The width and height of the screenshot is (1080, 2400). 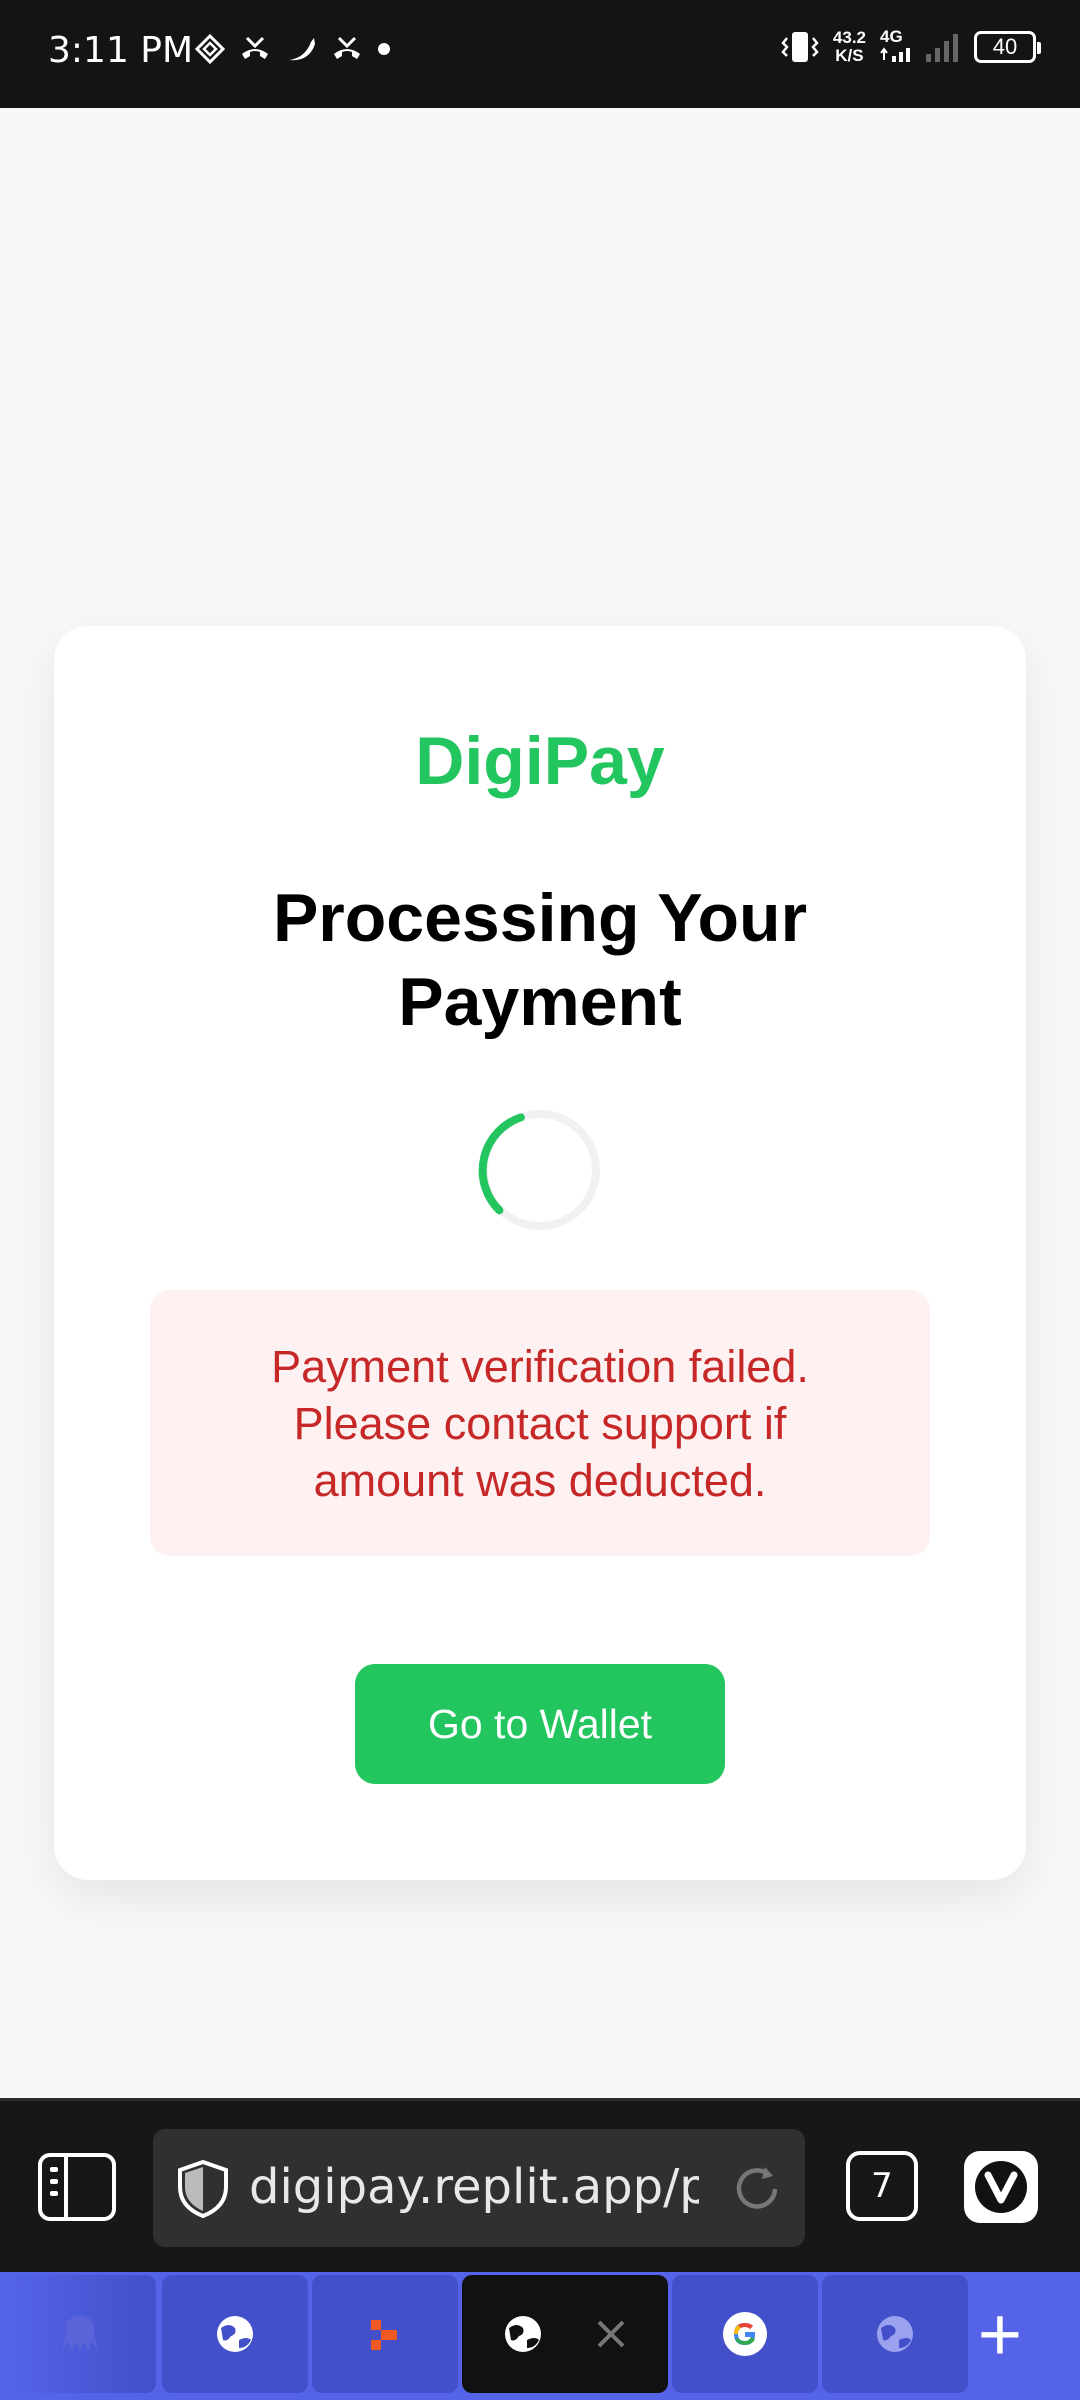 I want to click on tab-google, so click(x=745, y=2334).